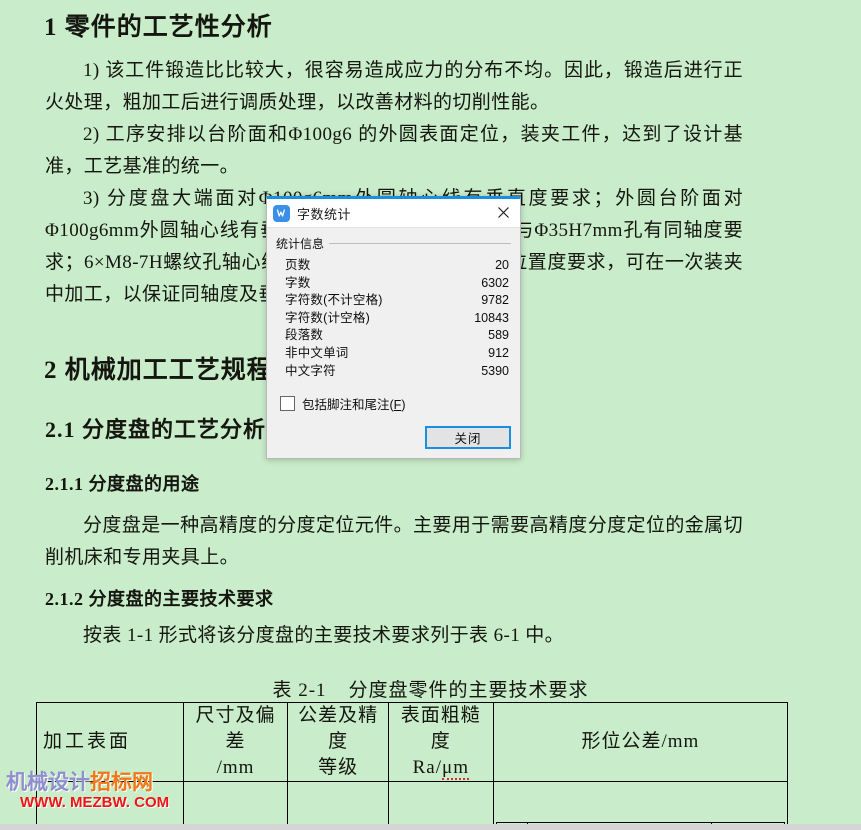 This screenshot has width=861, height=830. Describe the element at coordinates (495, 300) in the screenshot. I see `stat-value: 9782` at that location.